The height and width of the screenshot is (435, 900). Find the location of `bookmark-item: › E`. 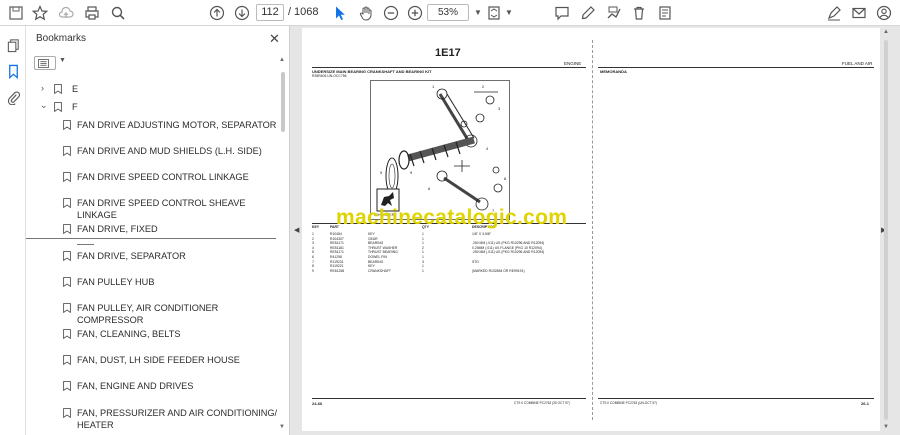

bookmark-item: › E is located at coordinates (153, 90).